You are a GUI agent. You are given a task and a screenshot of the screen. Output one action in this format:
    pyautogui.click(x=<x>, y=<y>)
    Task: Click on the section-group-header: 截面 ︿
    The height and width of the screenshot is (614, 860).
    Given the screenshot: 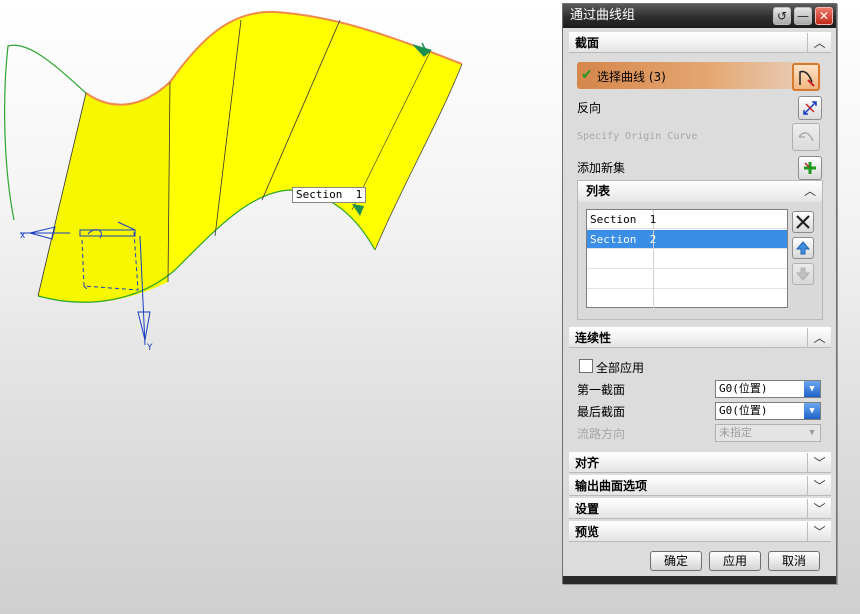 What is the action you would take?
    pyautogui.click(x=700, y=42)
    